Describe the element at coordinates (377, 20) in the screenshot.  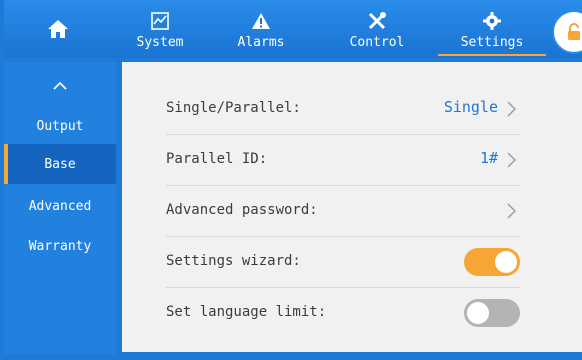
I see `tools-icon` at that location.